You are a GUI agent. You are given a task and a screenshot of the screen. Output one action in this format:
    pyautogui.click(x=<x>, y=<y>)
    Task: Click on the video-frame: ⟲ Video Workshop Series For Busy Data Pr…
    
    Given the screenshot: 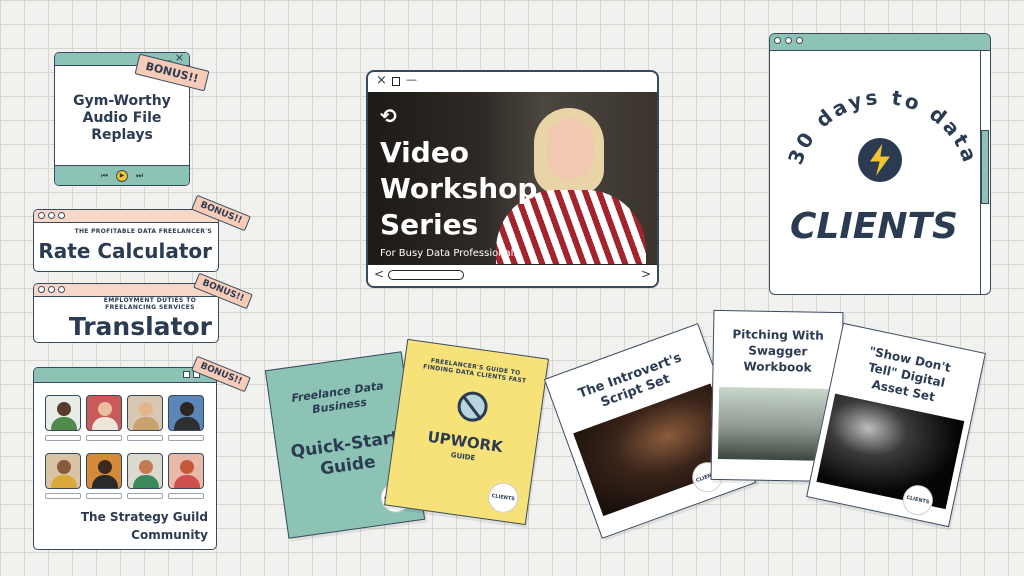 What is the action you would take?
    pyautogui.click(x=512, y=180)
    